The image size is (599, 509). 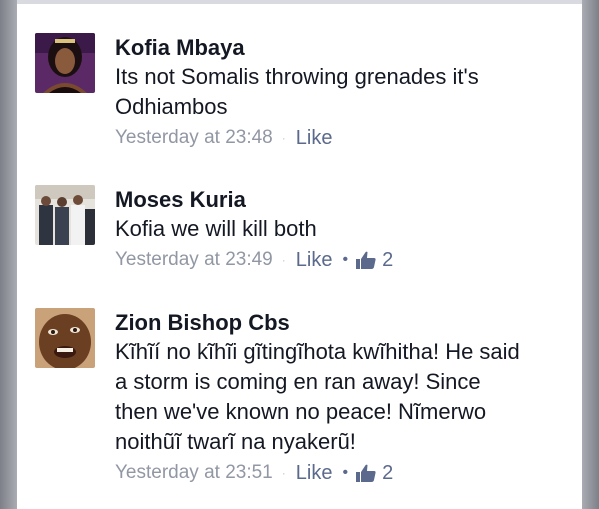 What do you see at coordinates (194, 260) in the screenshot?
I see `comment-timestamp: Yesterday at 23:49` at bounding box center [194, 260].